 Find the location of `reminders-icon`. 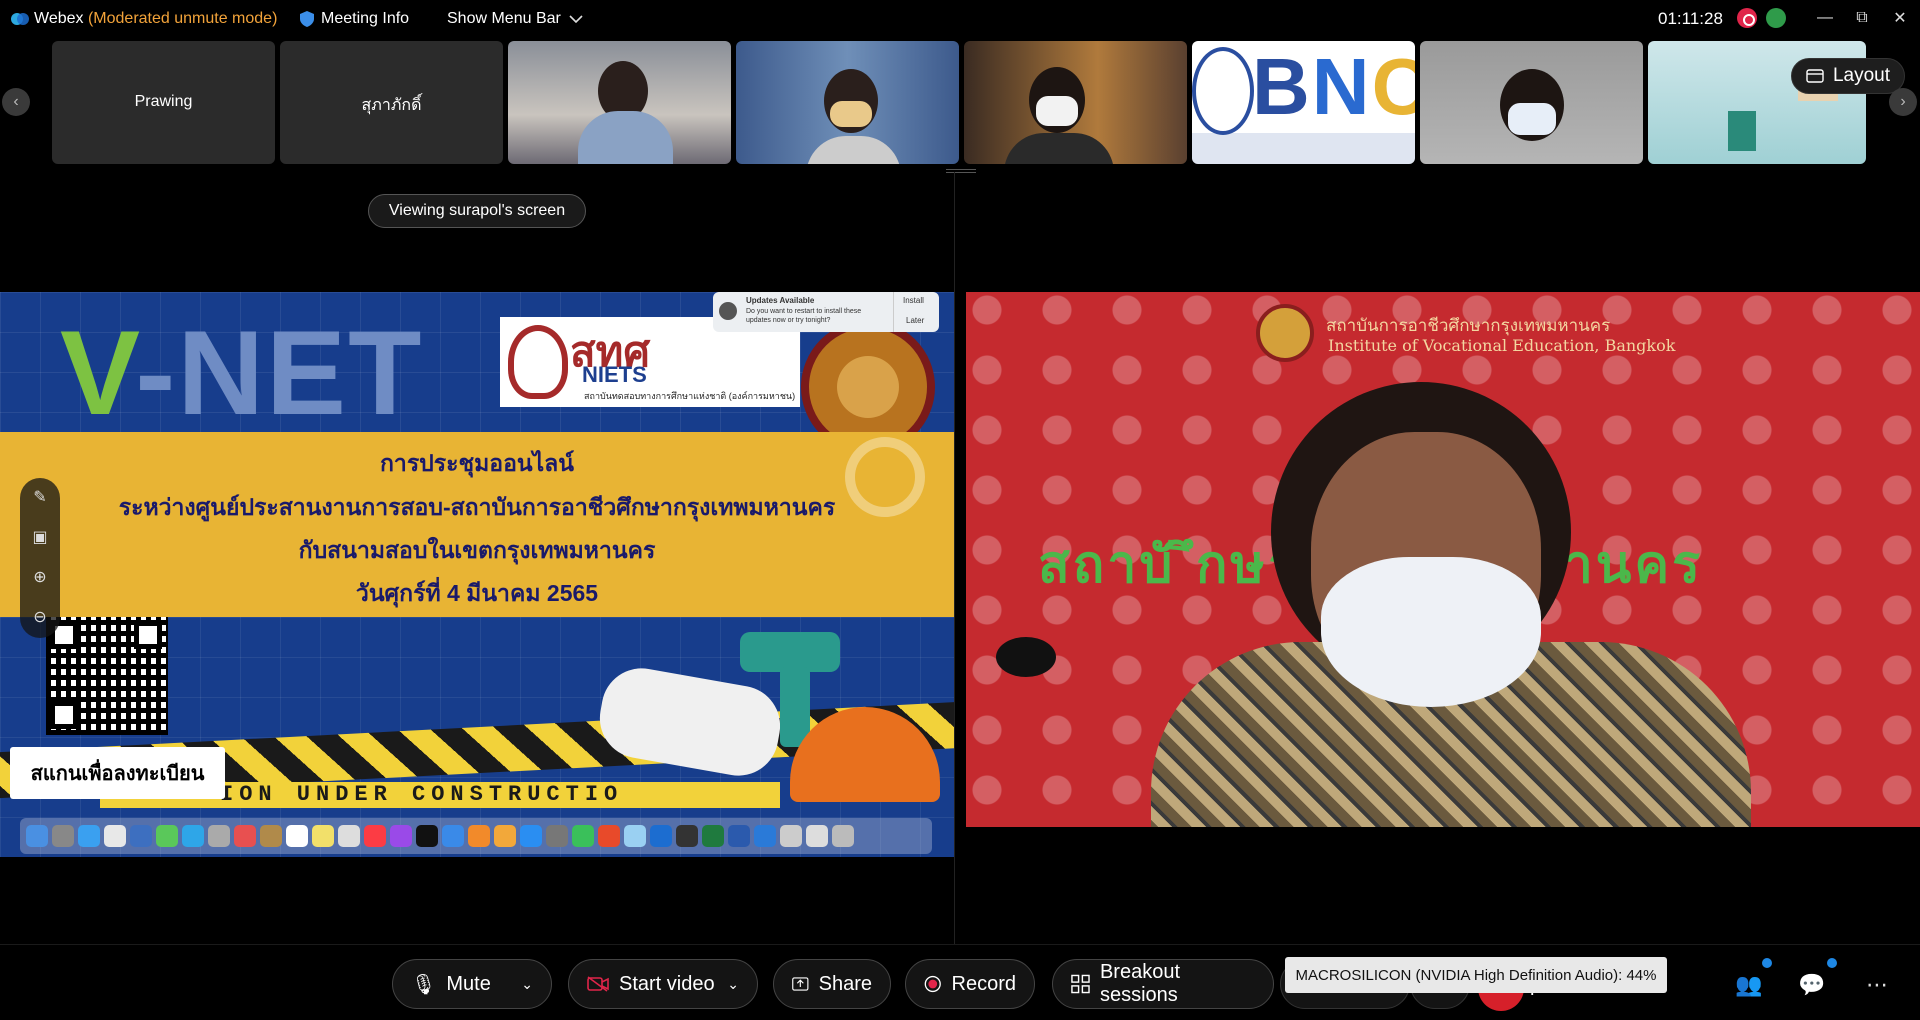

reminders-icon is located at coordinates (349, 836).